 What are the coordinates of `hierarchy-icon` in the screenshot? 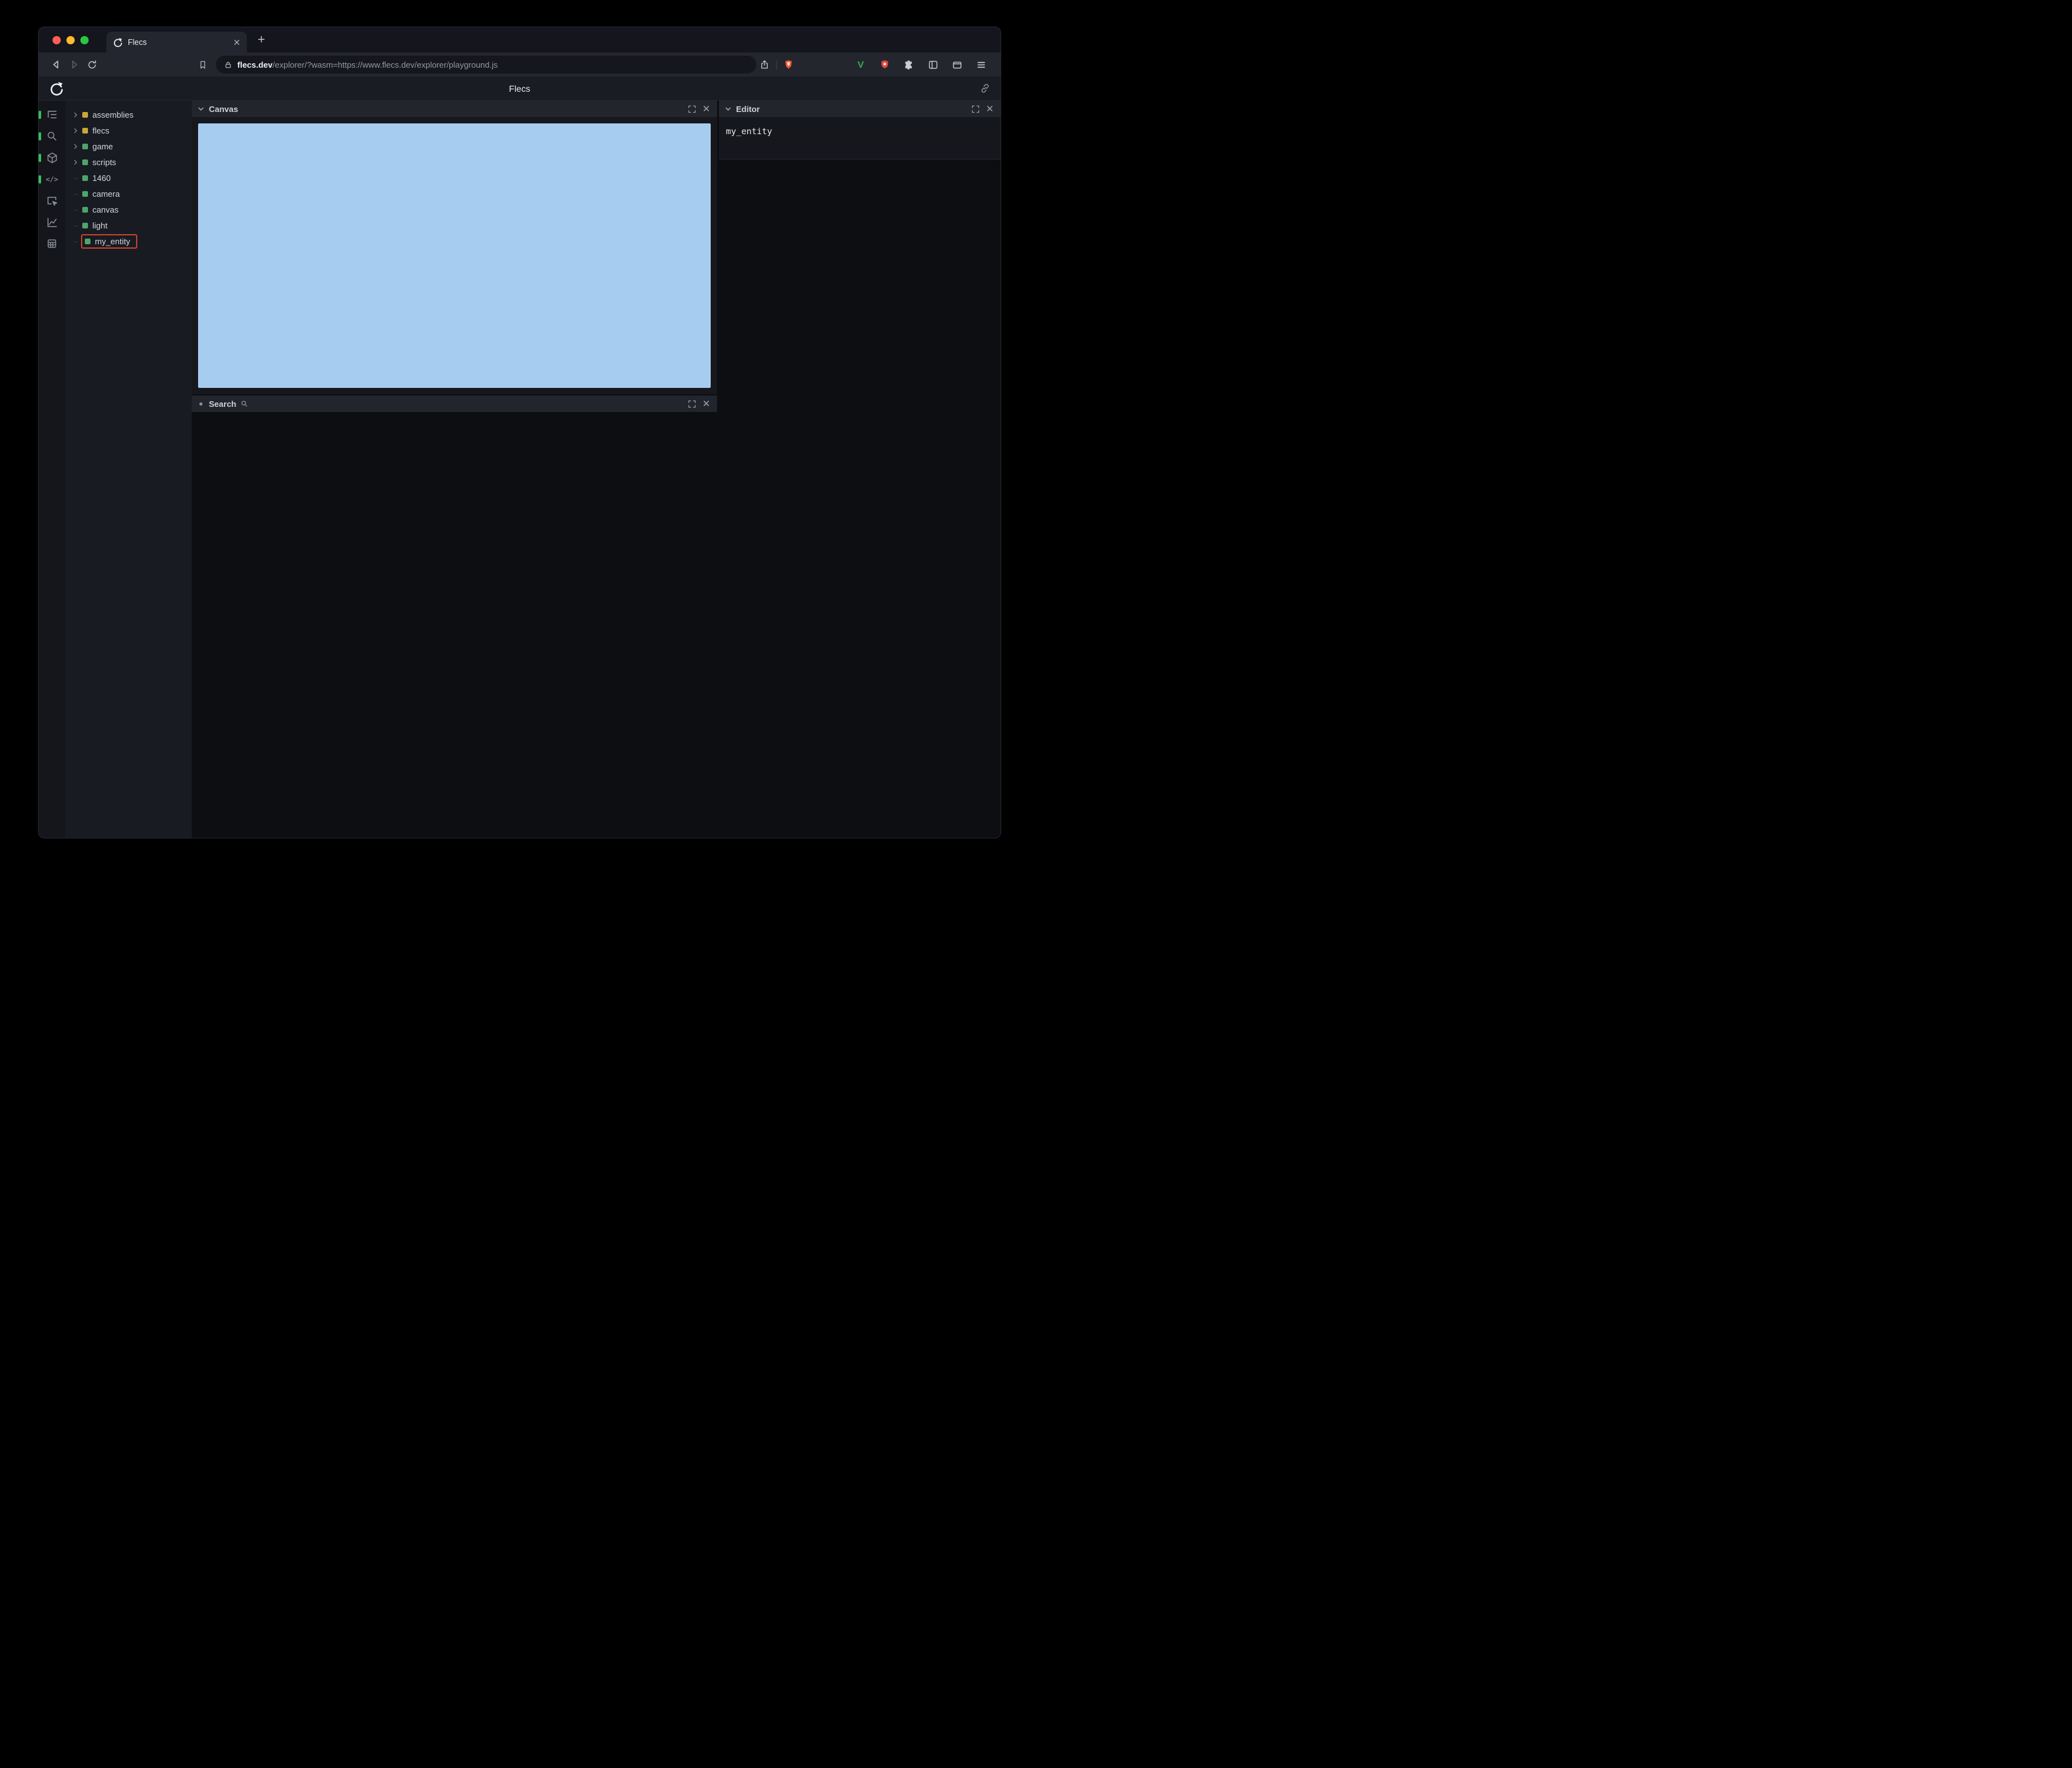 It's located at (49, 114).